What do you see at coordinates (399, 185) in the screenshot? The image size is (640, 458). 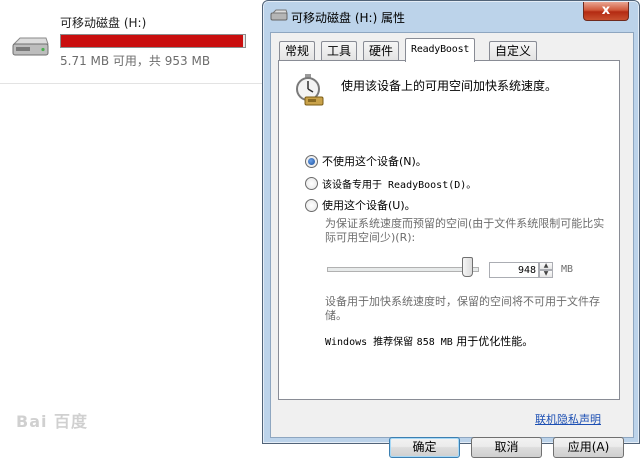 I see `option-label: 该设备专用于 ReadyBoost(D)。` at bounding box center [399, 185].